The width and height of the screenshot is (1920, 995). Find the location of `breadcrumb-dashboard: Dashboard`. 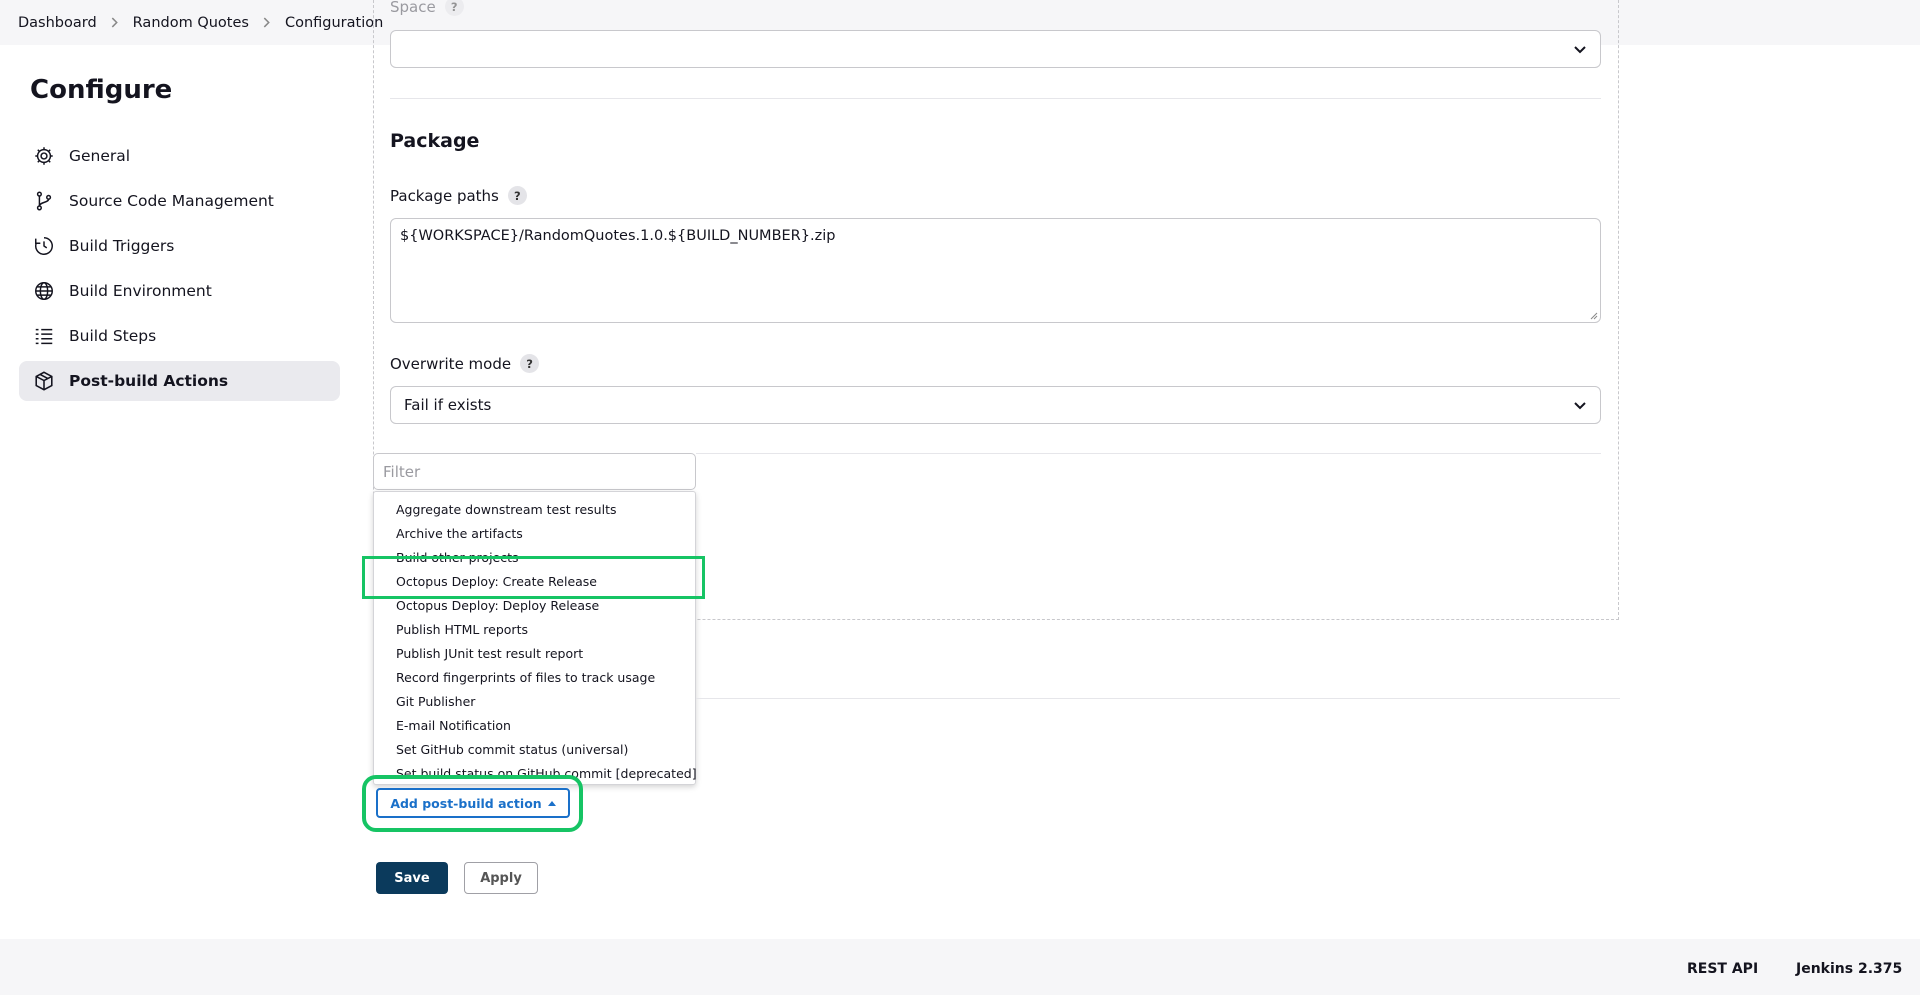

breadcrumb-dashboard: Dashboard is located at coordinates (57, 23).